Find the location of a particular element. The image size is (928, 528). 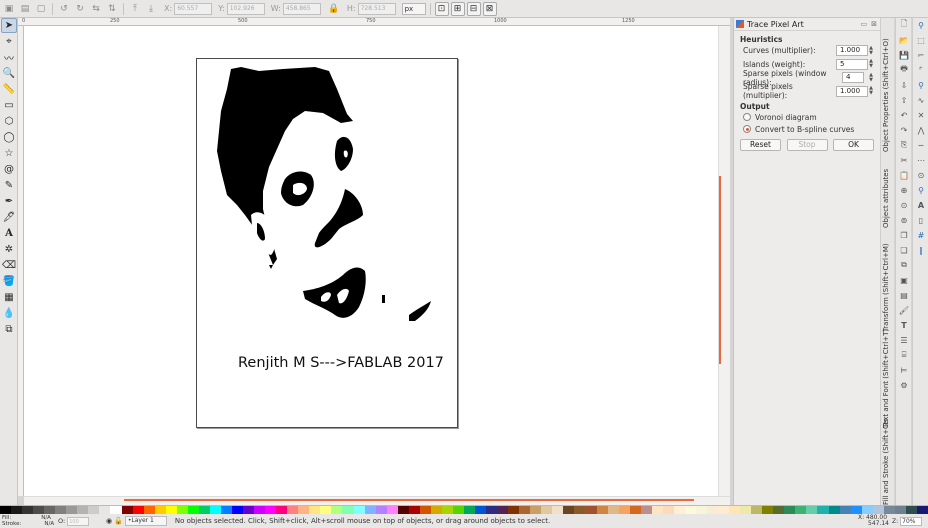

gradient-tool-icon: ▦ is located at coordinates (9, 297).